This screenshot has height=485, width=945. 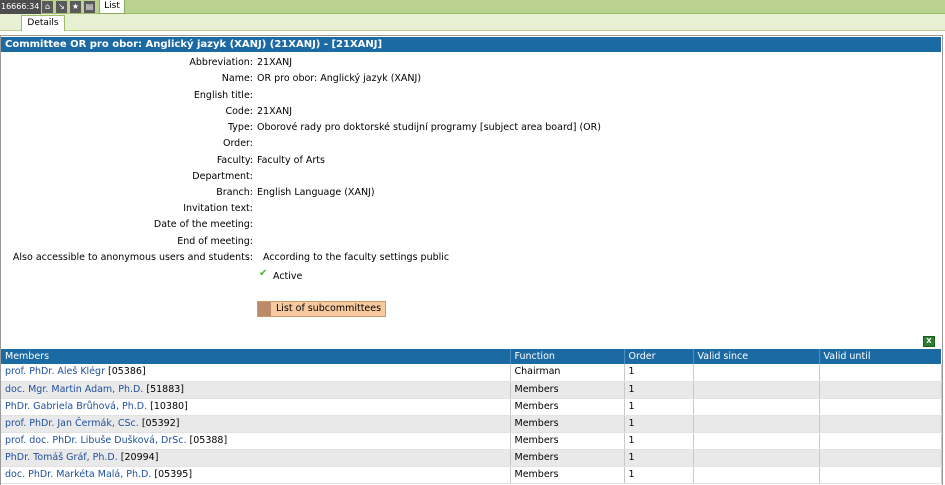 What do you see at coordinates (43, 23) in the screenshot?
I see `tab-details: Details` at bounding box center [43, 23].